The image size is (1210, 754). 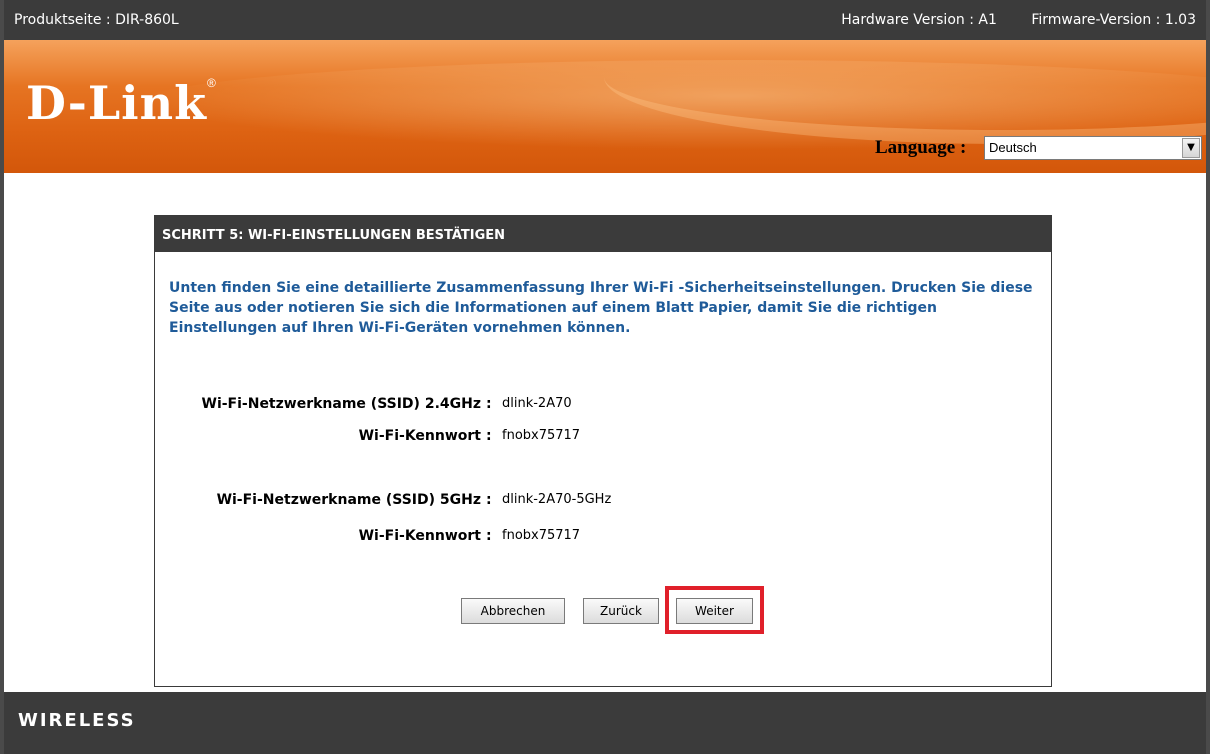 I want to click on ssid-5ghz-label: Wi-Fi-Netzwerkname (SSID) 5GHz, so click(x=348, y=500).